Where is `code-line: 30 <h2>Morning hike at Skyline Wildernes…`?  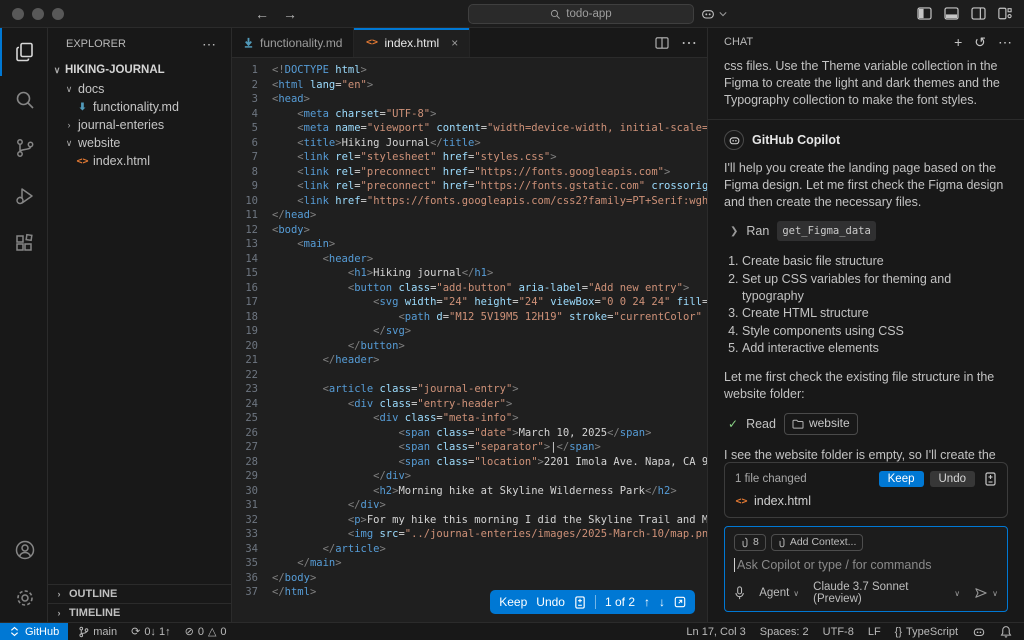 code-line: 30 <h2>Morning hike at Skyline Wildernes… is located at coordinates (469, 491).